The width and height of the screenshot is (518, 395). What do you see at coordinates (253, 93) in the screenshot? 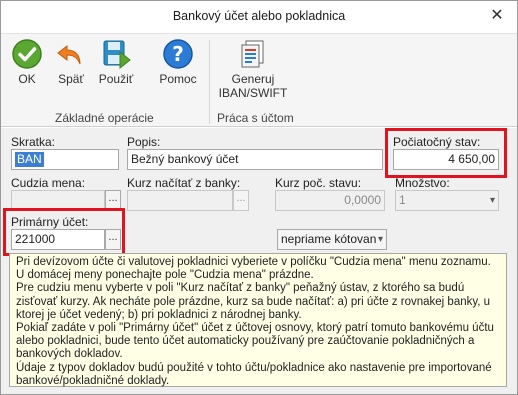
I see `generate-iban-label-2: IBAN/SWIFT` at bounding box center [253, 93].